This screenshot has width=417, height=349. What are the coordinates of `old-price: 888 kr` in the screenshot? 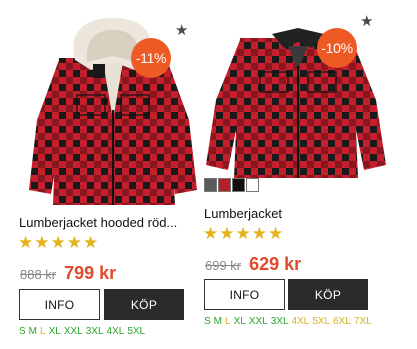 It's located at (38, 274).